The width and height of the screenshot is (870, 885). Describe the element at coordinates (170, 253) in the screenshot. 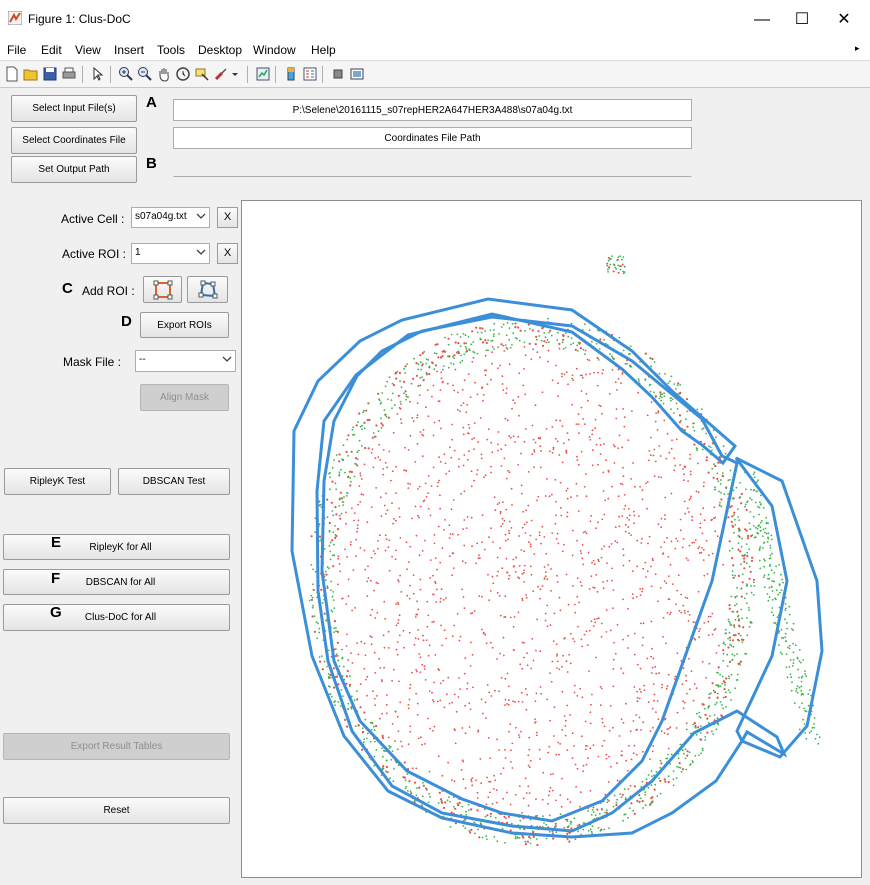

I see `active-roi-select: 1` at that location.